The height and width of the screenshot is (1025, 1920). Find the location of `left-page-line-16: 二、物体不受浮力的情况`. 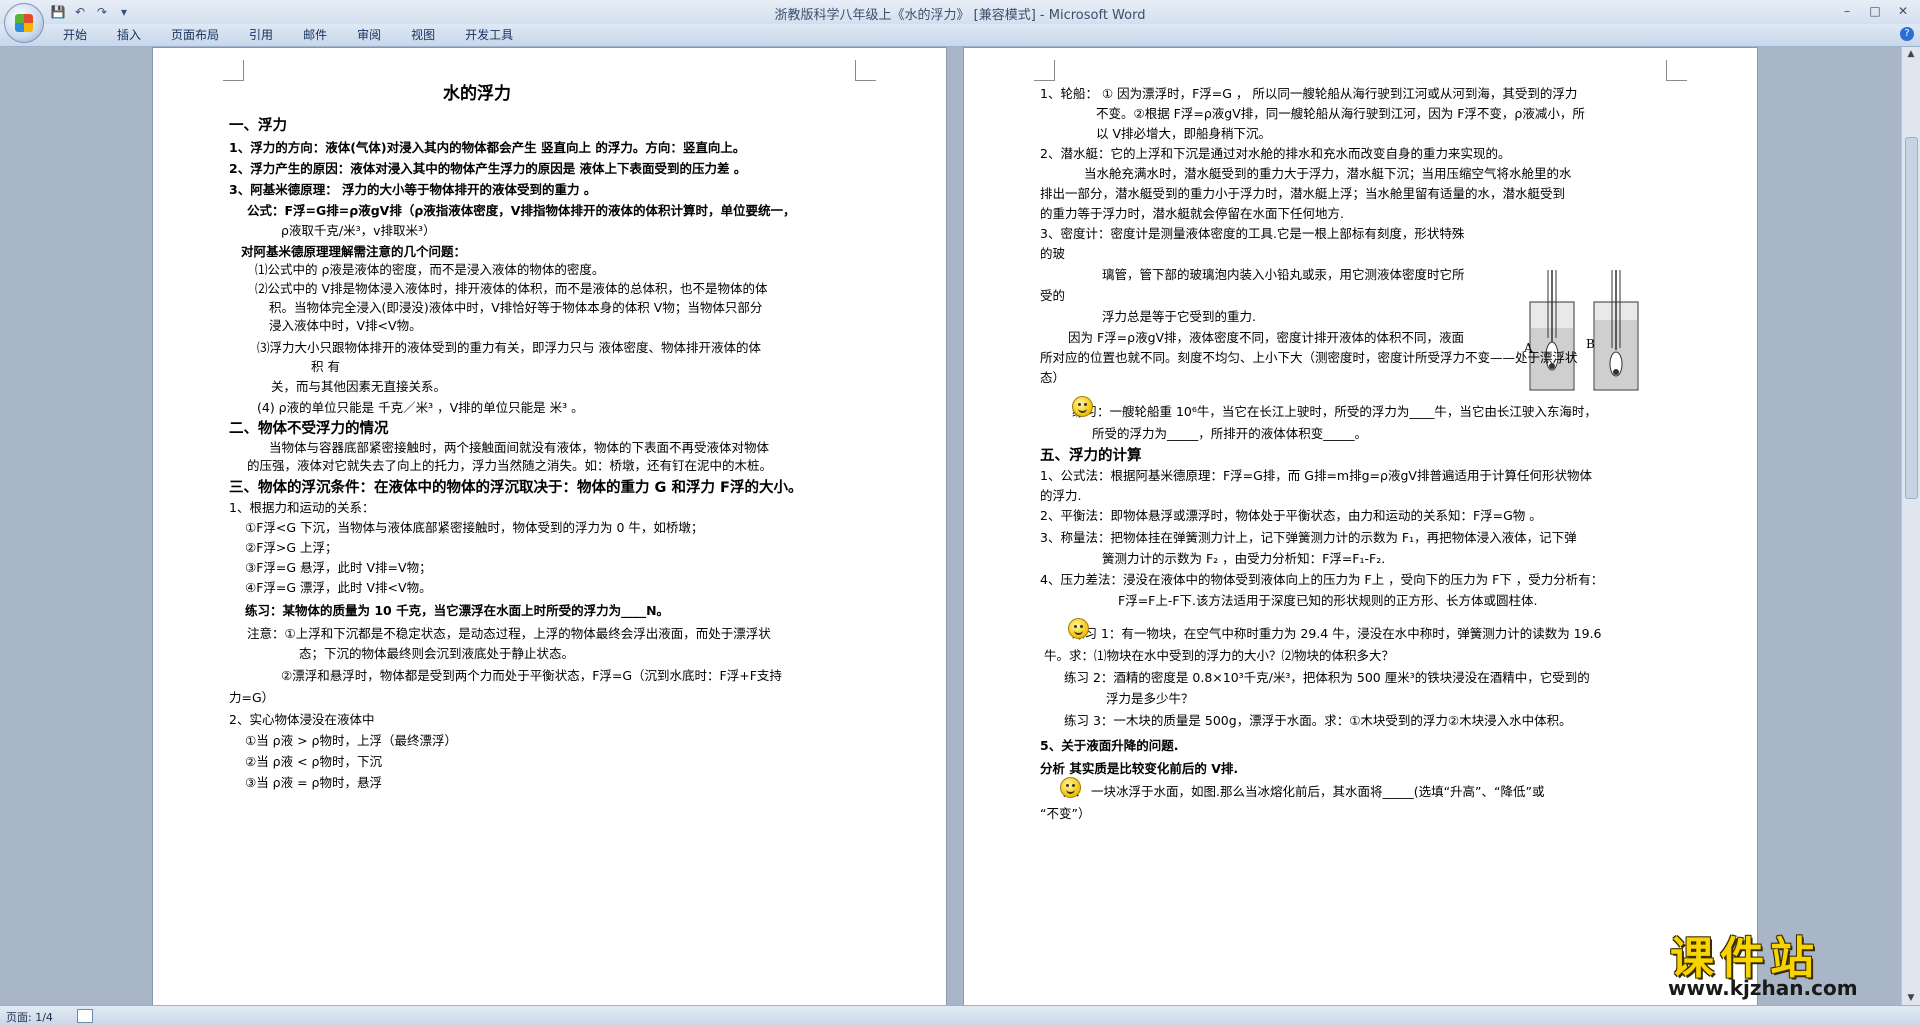

left-page-line-16: 二、物体不受浮力的情况 is located at coordinates (309, 429).